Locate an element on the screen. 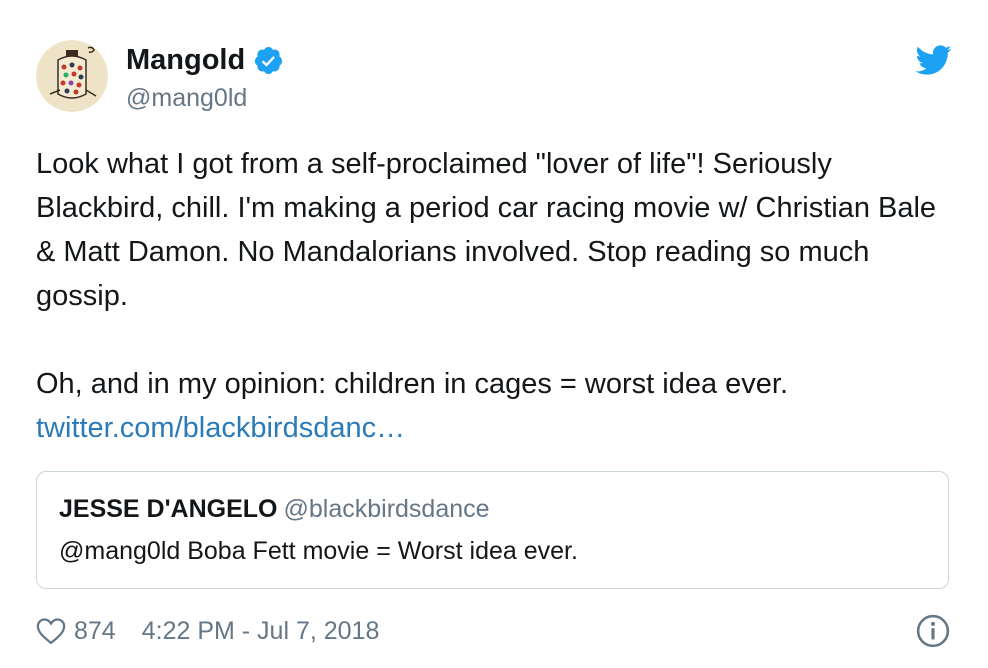 This screenshot has width=988, height=668. verified-badge-icon is located at coordinates (269, 60).